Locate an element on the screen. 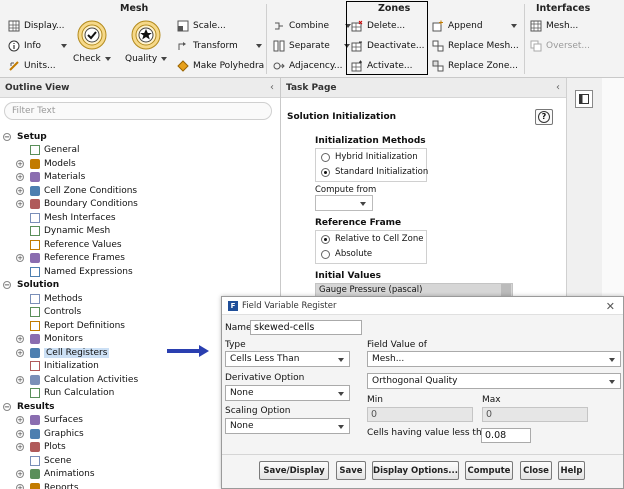  save-display-button: Save/Display is located at coordinates (294, 470).